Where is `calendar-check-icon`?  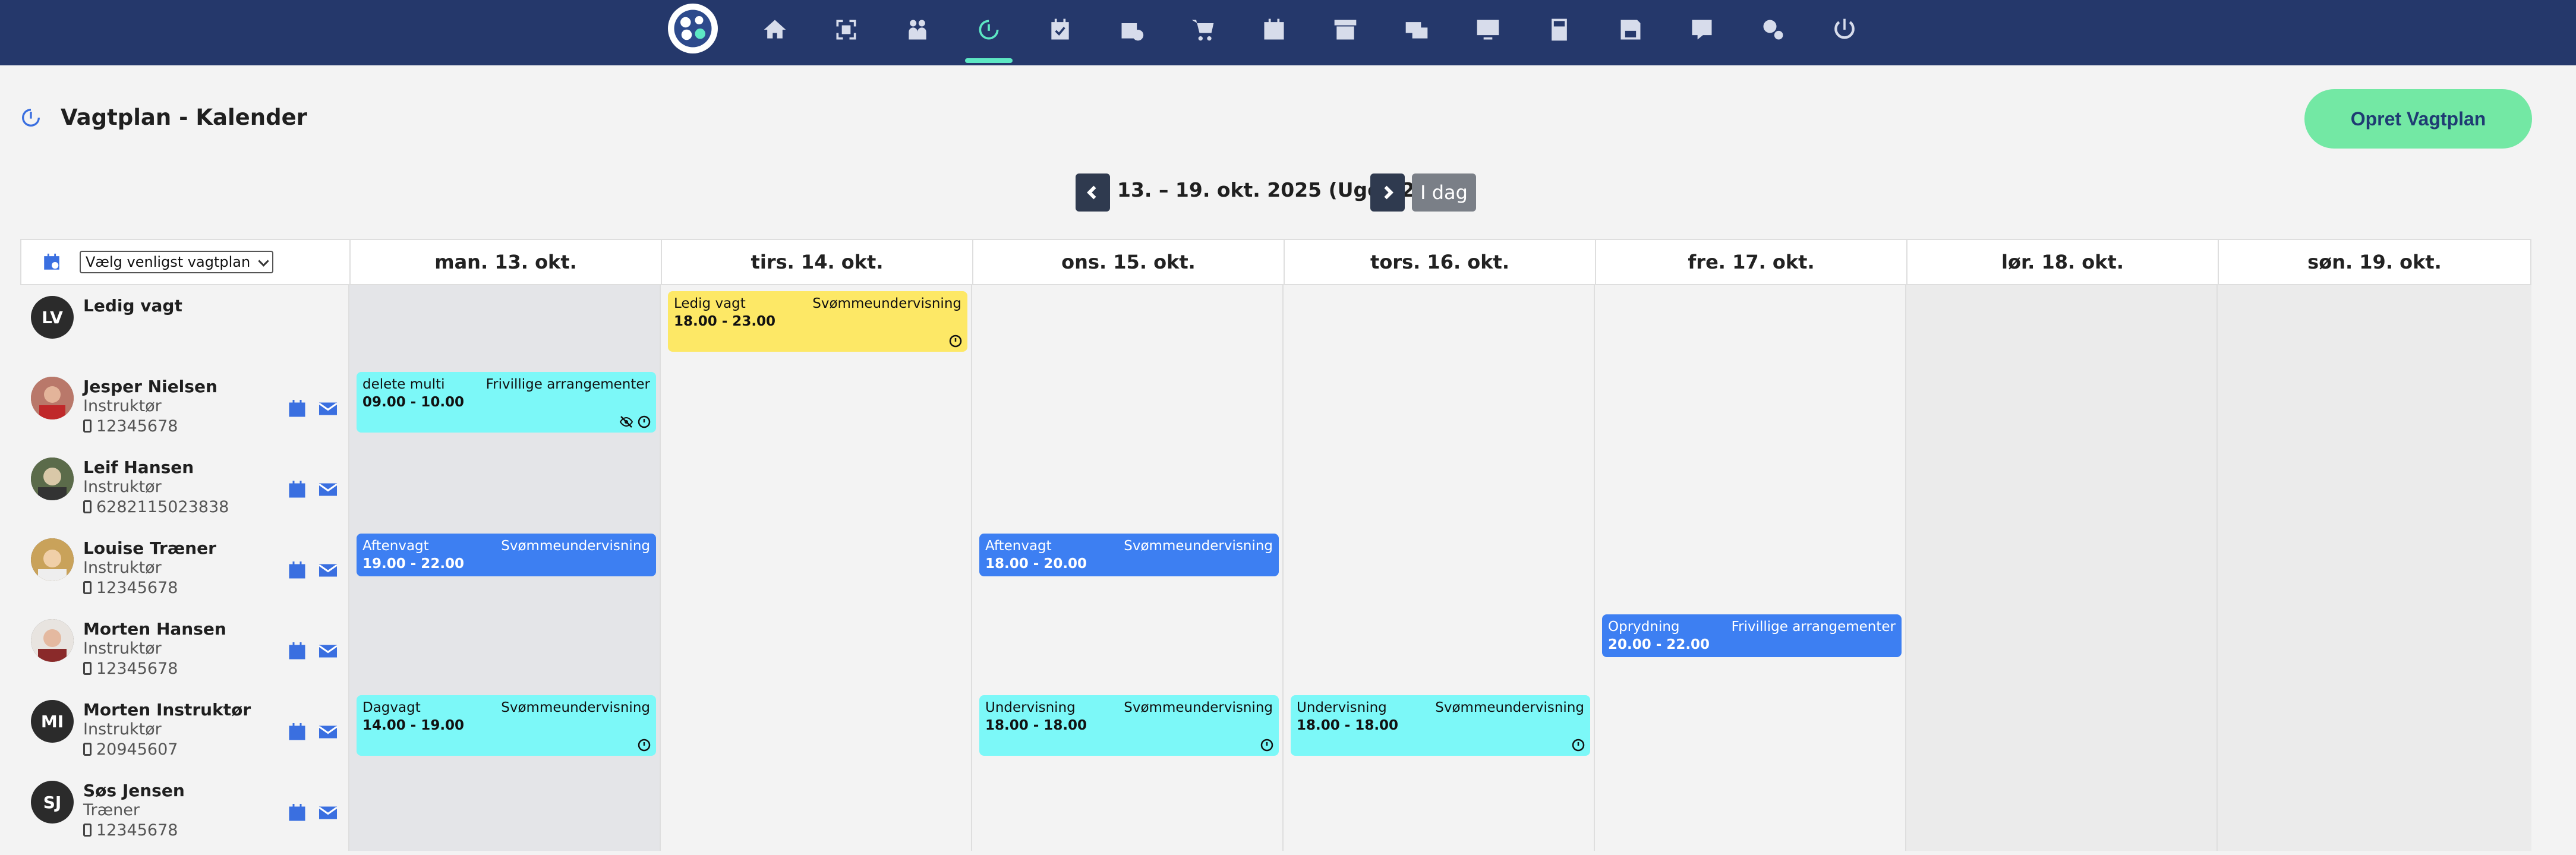
calendar-check-icon is located at coordinates (1061, 29).